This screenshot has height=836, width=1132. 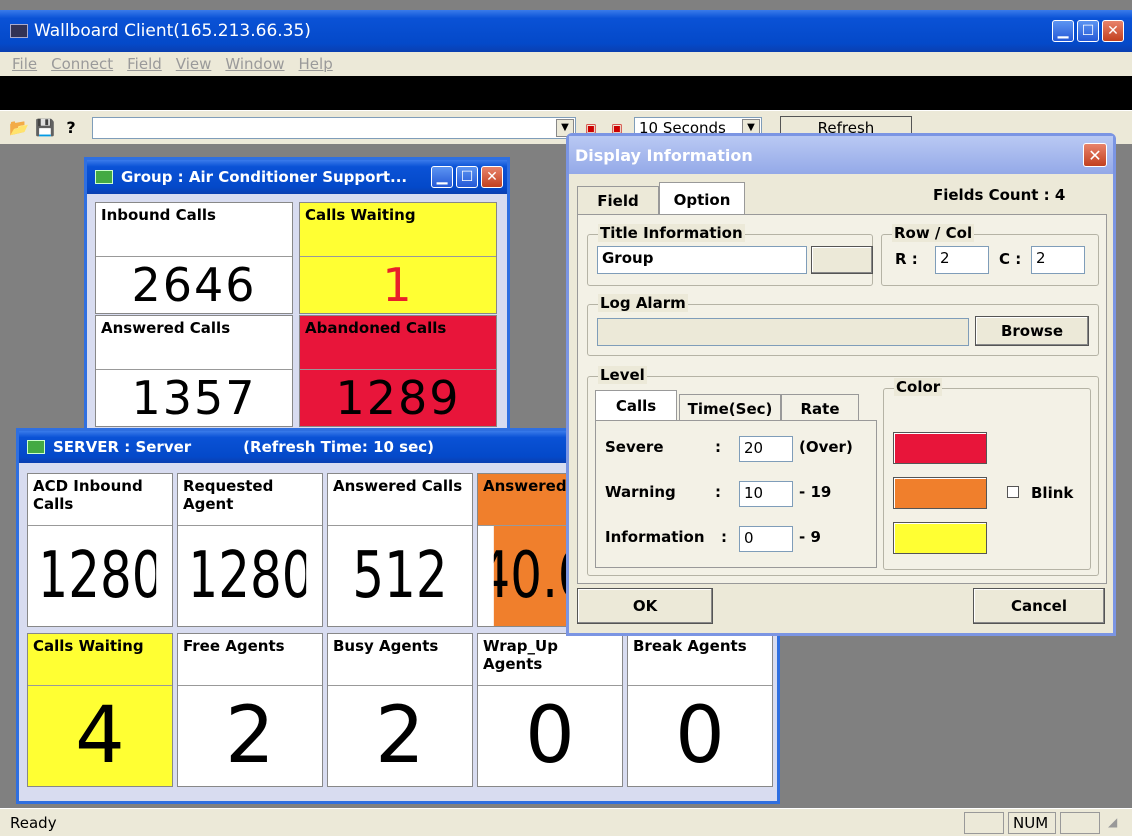 I want to click on cell-label: Wrap_Up Agents, so click(x=550, y=660).